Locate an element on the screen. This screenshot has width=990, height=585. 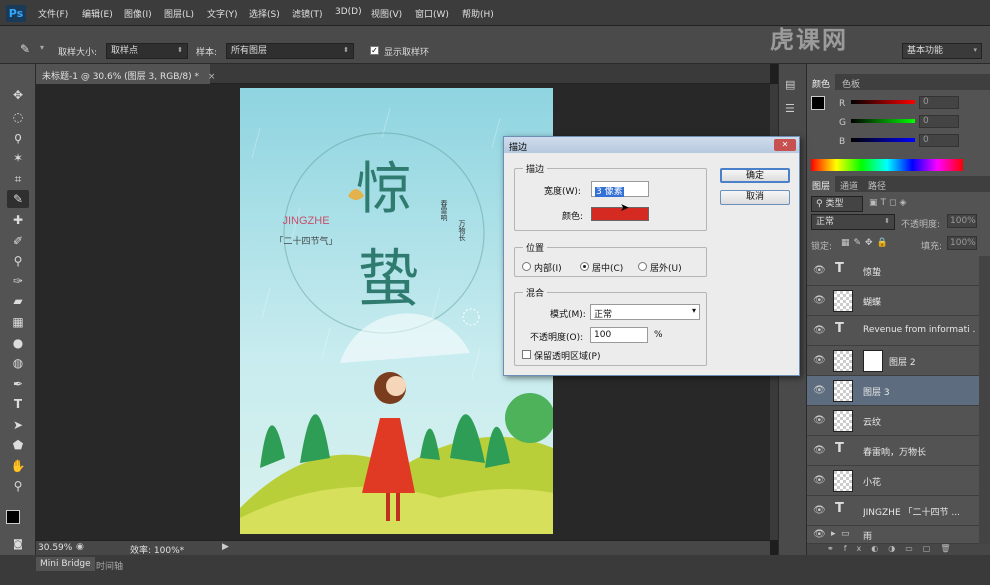
eraser-tool-icon: ▰ is located at coordinates (18, 301).